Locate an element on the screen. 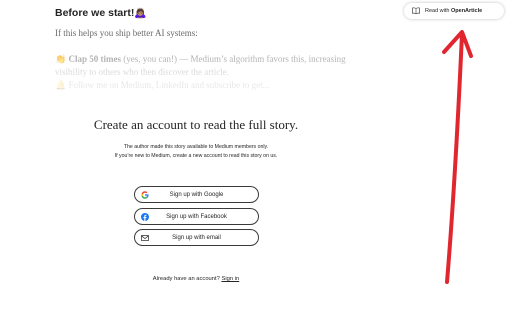 This screenshot has width=512, height=320. sign-up-email-button: Sign up with email is located at coordinates (196, 237).